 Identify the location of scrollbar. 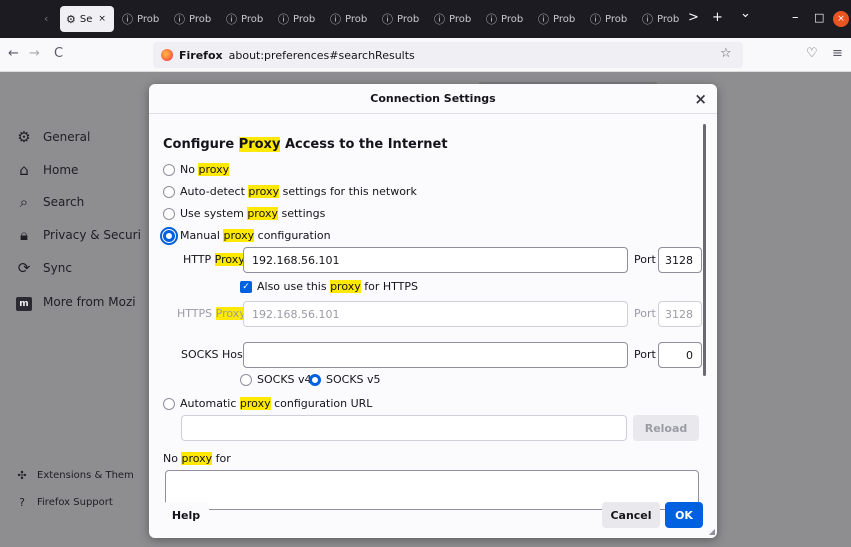
(704, 250).